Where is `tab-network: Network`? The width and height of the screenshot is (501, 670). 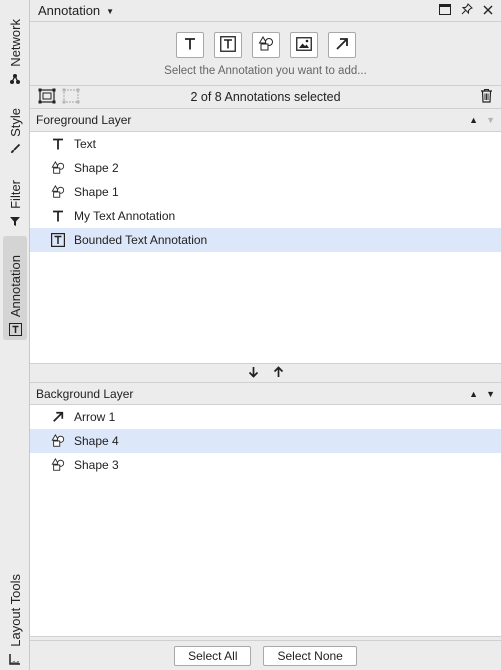
tab-network: Network is located at coordinates (15, 46).